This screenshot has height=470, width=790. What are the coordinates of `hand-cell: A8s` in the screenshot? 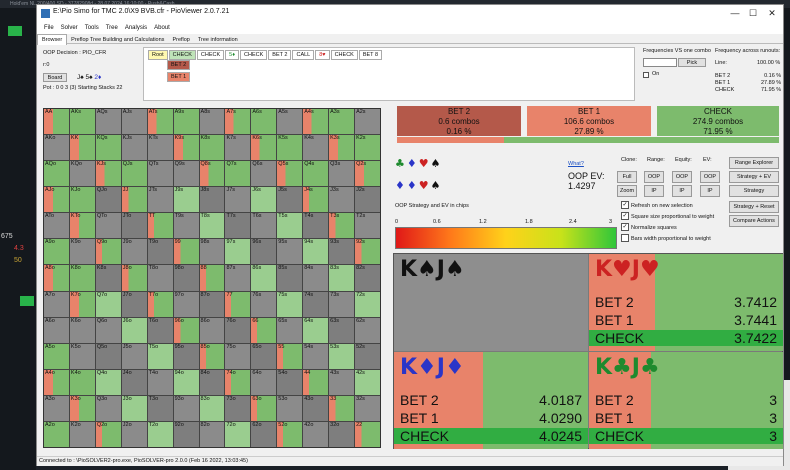 It's located at (212, 122).